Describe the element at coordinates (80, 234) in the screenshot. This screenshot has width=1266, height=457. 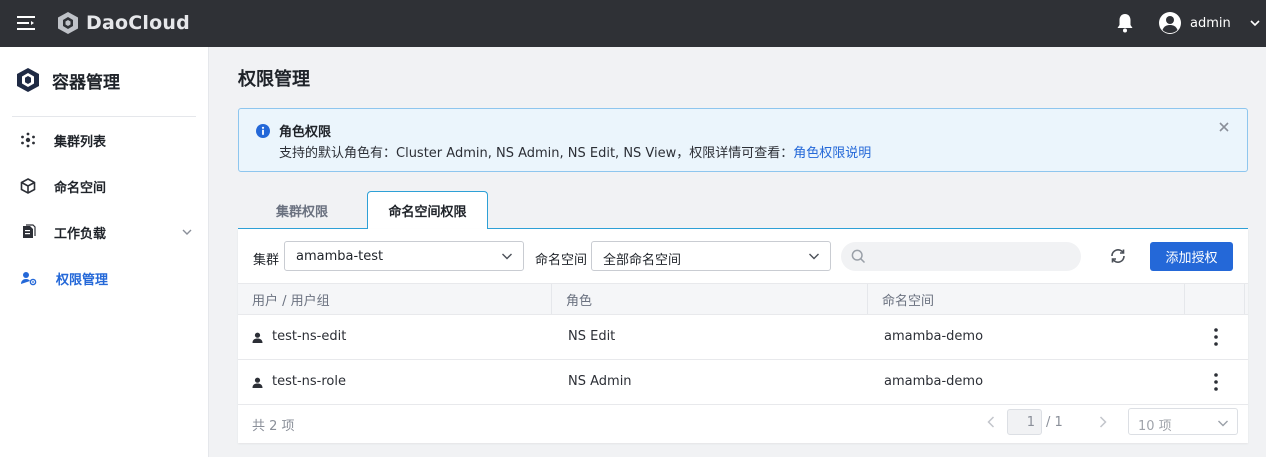
I see `sidebar-item-label: 工作负载` at that location.